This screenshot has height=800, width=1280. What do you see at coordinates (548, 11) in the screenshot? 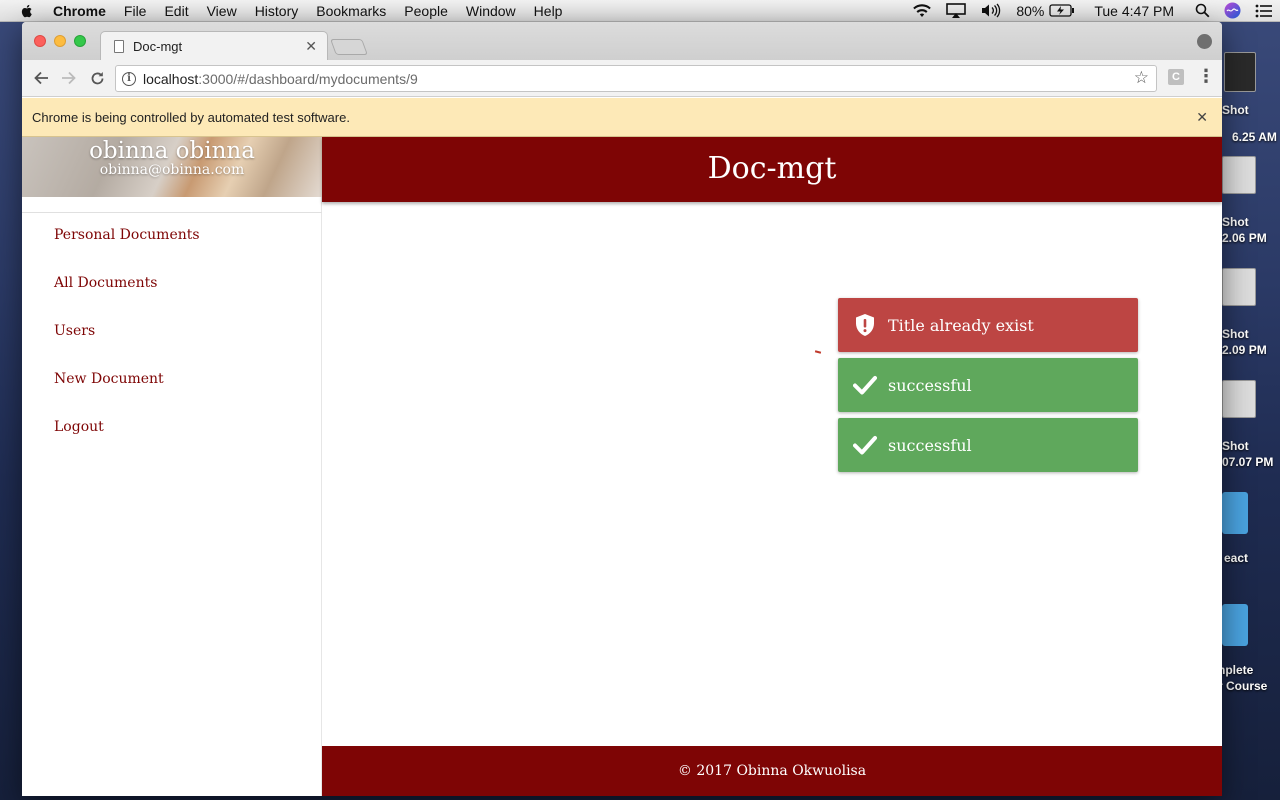
I see `menu-help: Help` at bounding box center [548, 11].